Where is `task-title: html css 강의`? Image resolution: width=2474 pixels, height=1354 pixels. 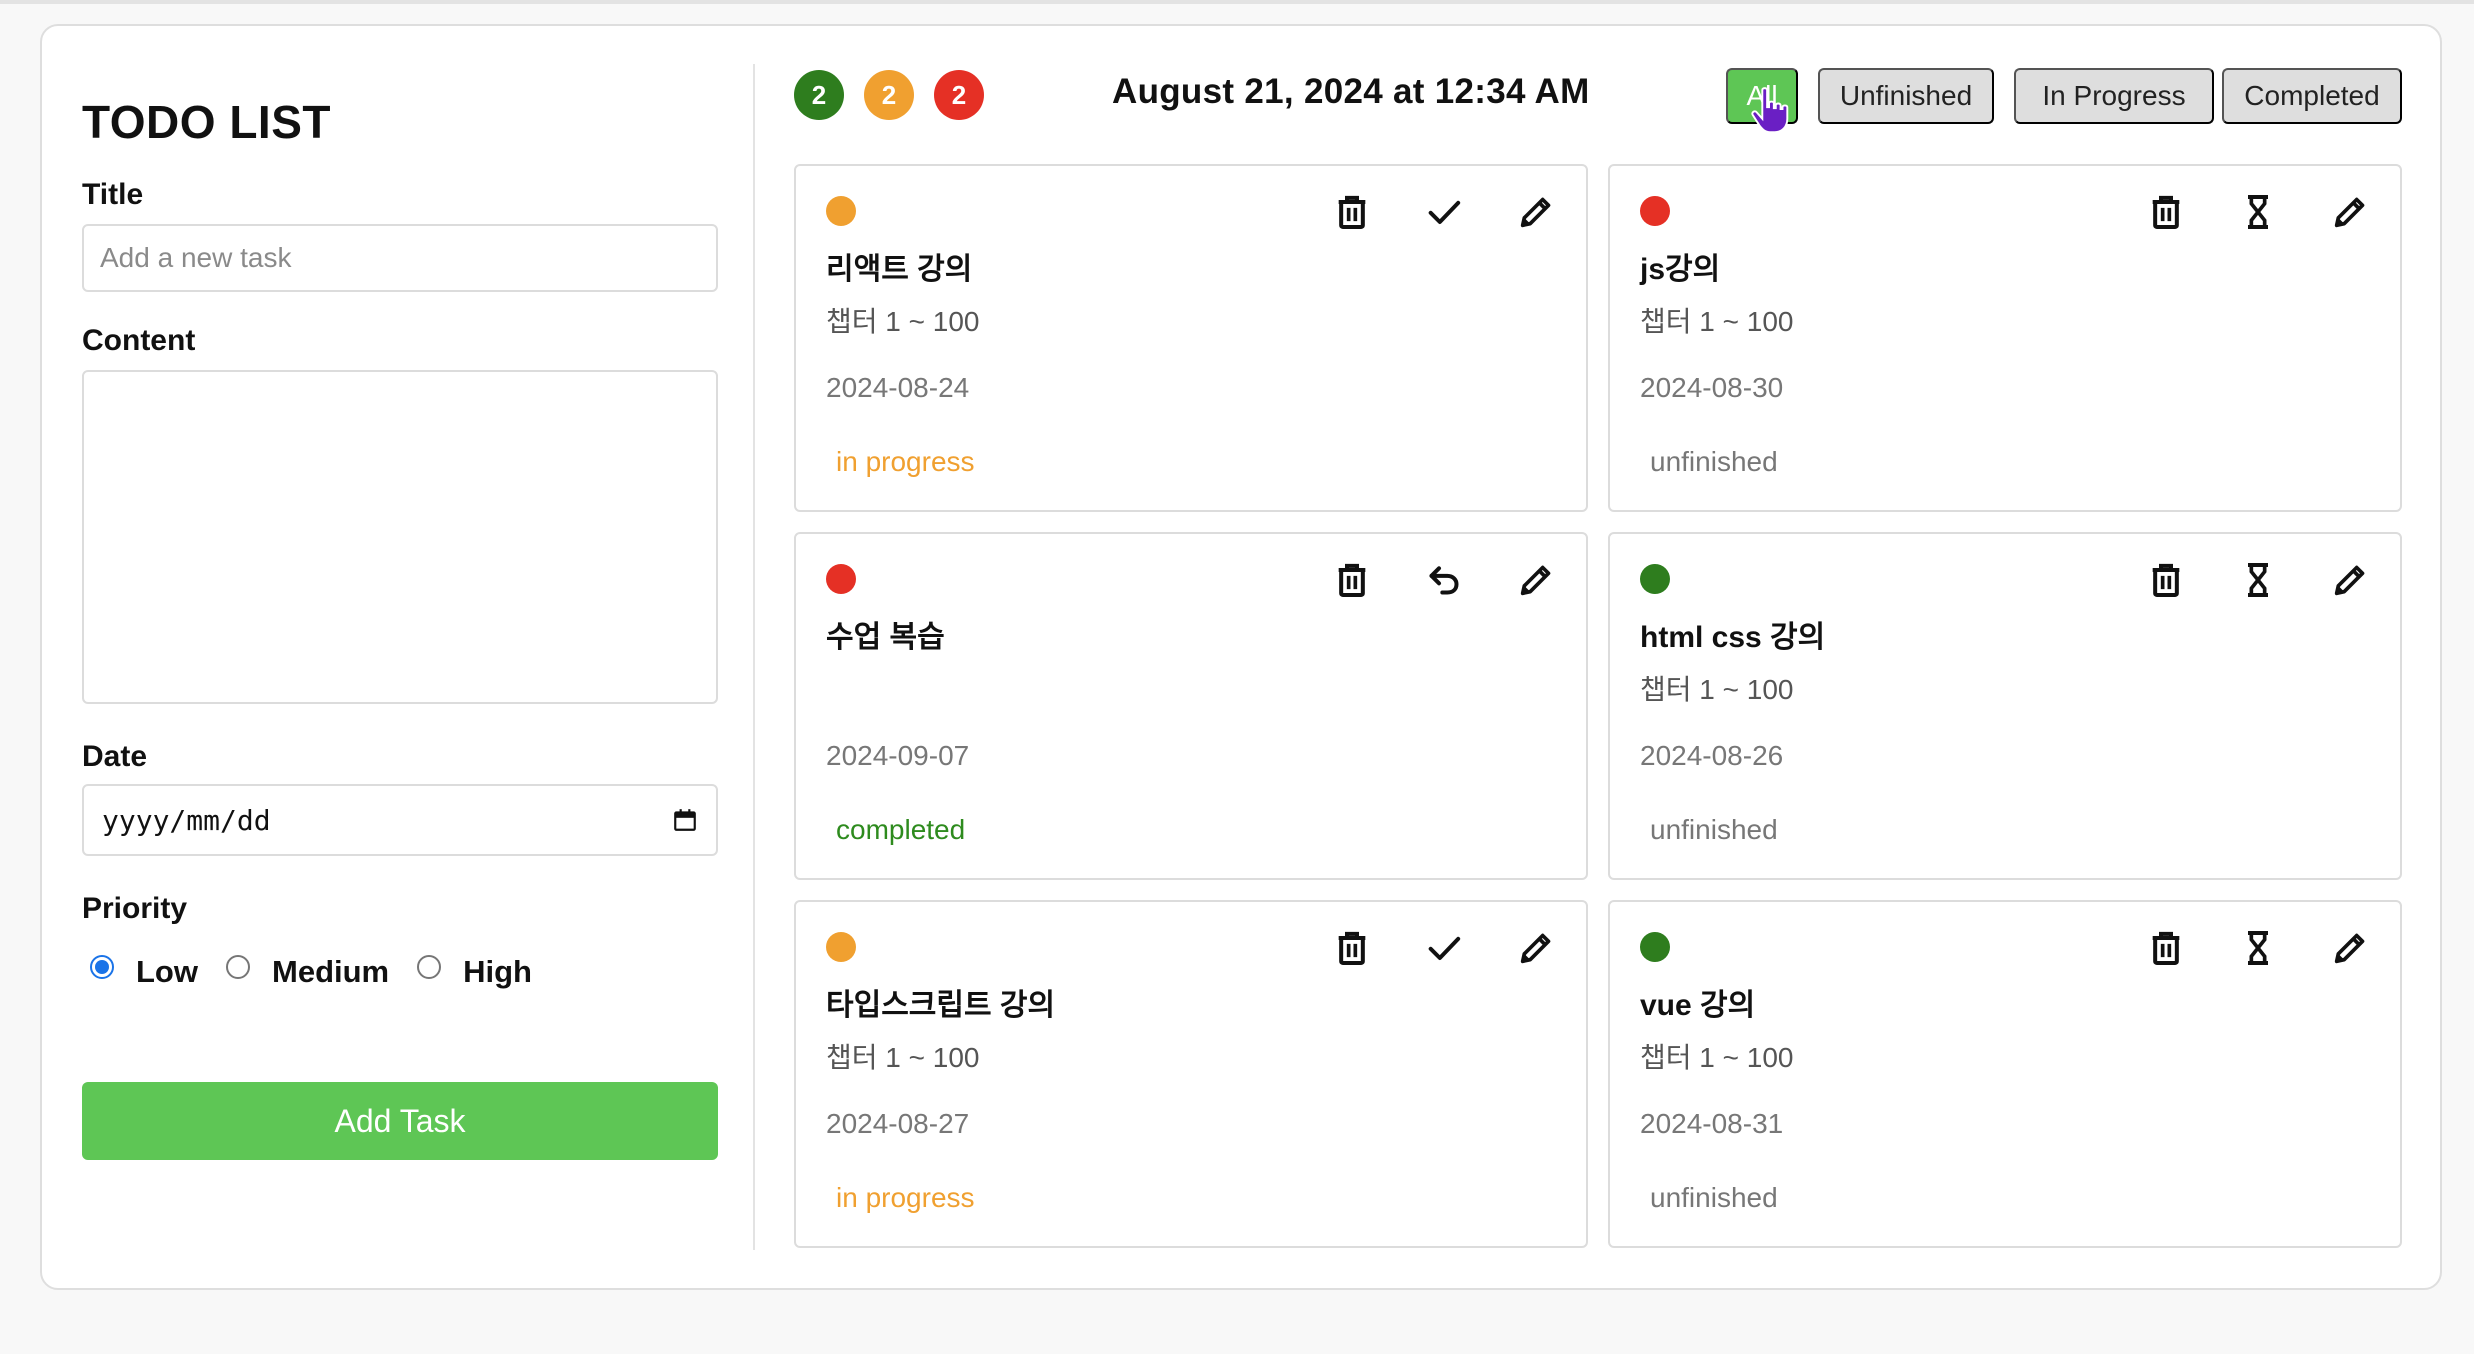
task-title: html css 강의 is located at coordinates (1733, 637).